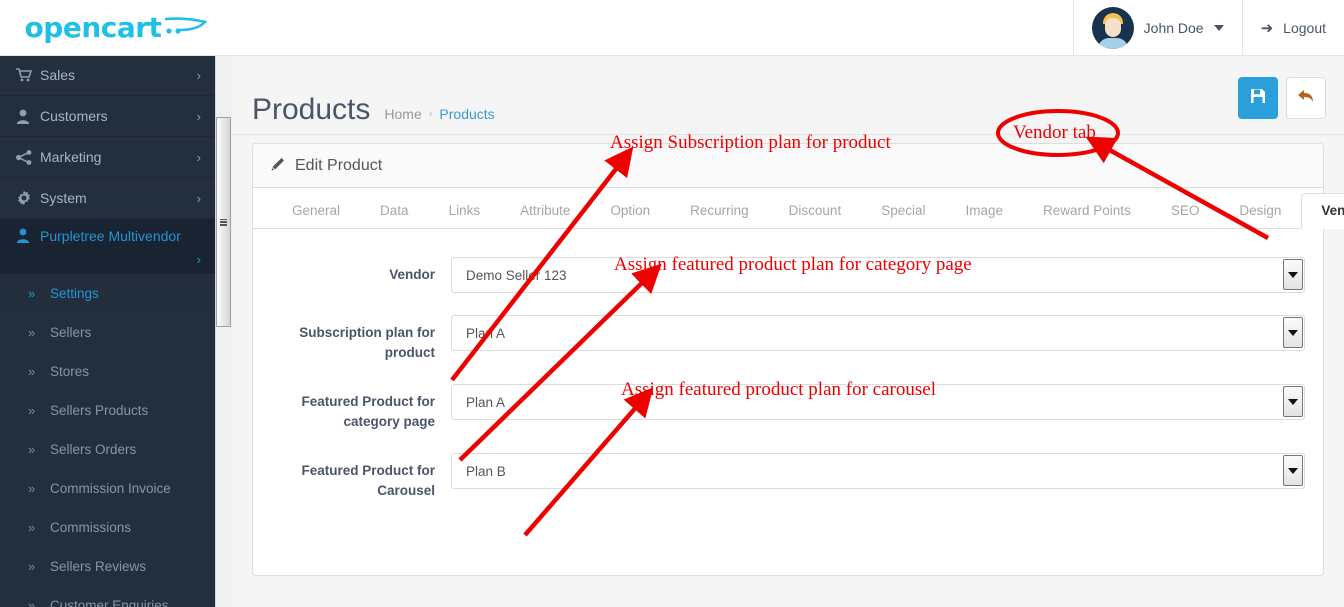 This screenshot has width=1344, height=607. Describe the element at coordinates (630, 211) in the screenshot. I see `tab-option: Option` at that location.